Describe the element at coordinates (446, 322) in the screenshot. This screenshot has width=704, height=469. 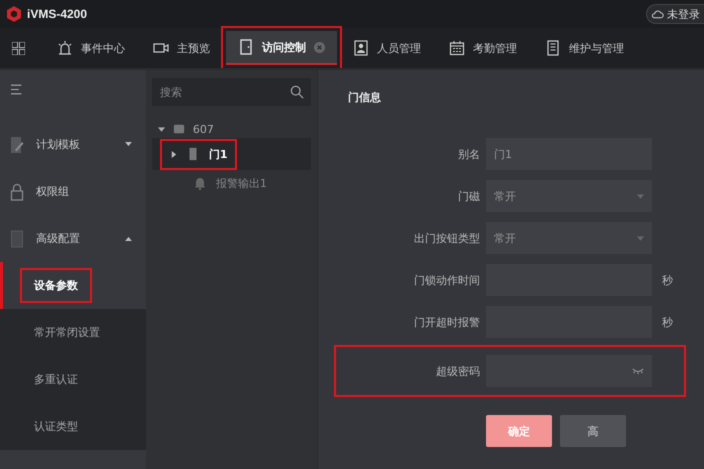
I see `field-label: 门开超时报警` at that location.